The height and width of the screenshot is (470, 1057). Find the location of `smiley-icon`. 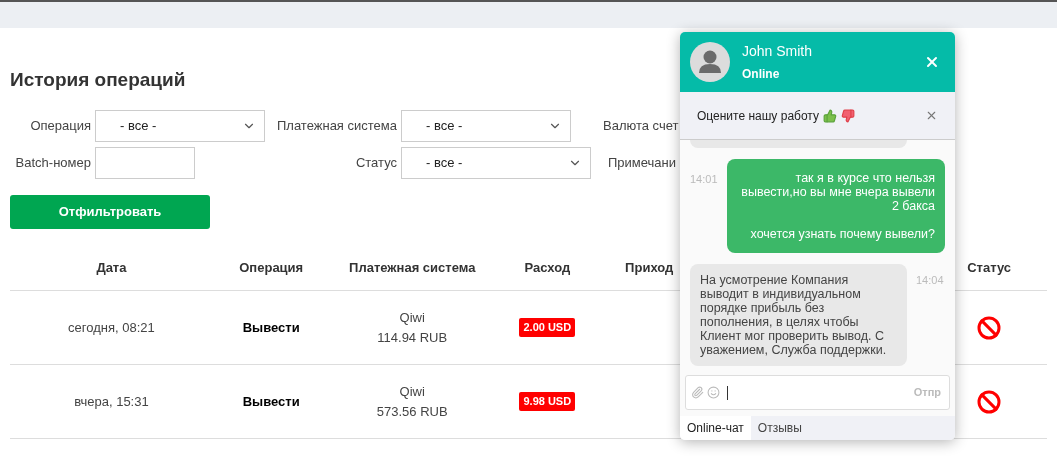

smiley-icon is located at coordinates (713, 392).